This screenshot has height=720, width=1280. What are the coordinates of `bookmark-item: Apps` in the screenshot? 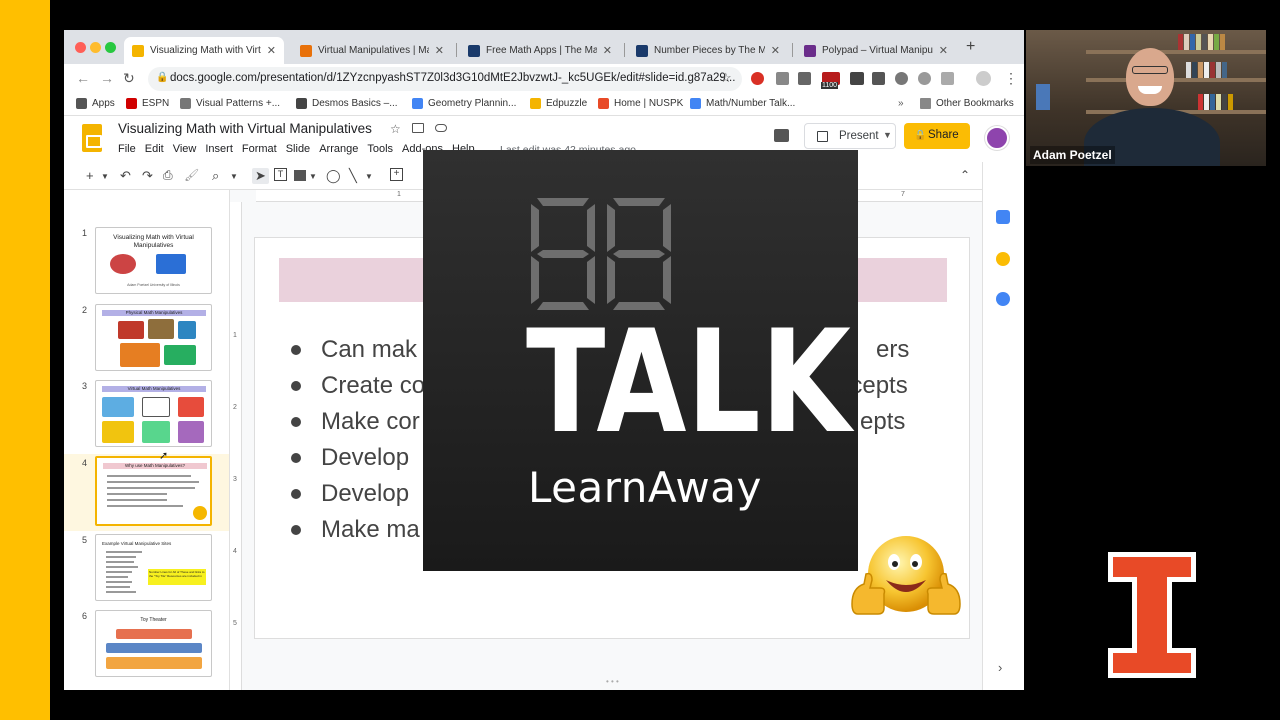 It's located at (95, 103).